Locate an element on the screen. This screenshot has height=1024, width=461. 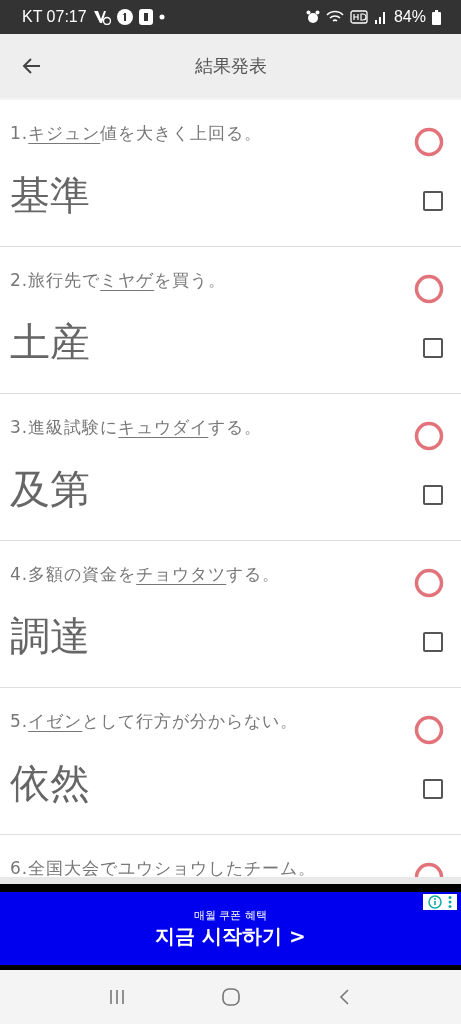
hd-icon is located at coordinates (358, 17).